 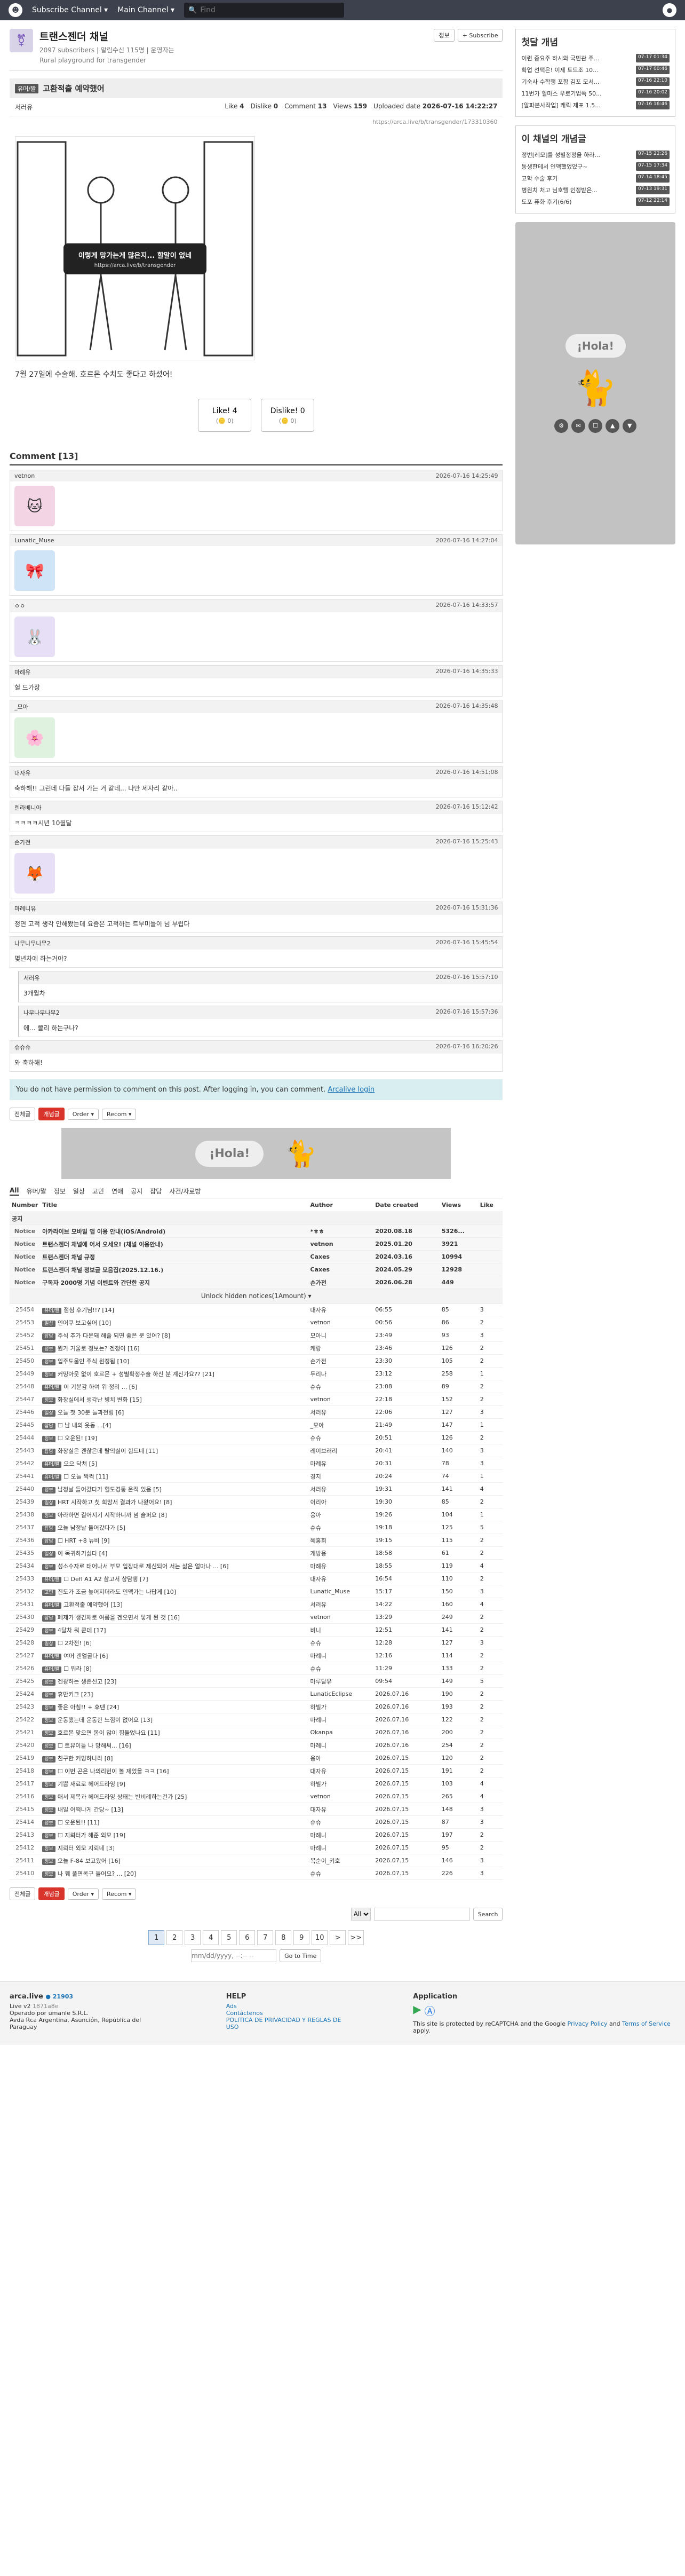 What do you see at coordinates (174, 1655) in the screenshot?
I see `post-title-cell: 유머/짤 여머 겐얼굴다 [6]` at bounding box center [174, 1655].